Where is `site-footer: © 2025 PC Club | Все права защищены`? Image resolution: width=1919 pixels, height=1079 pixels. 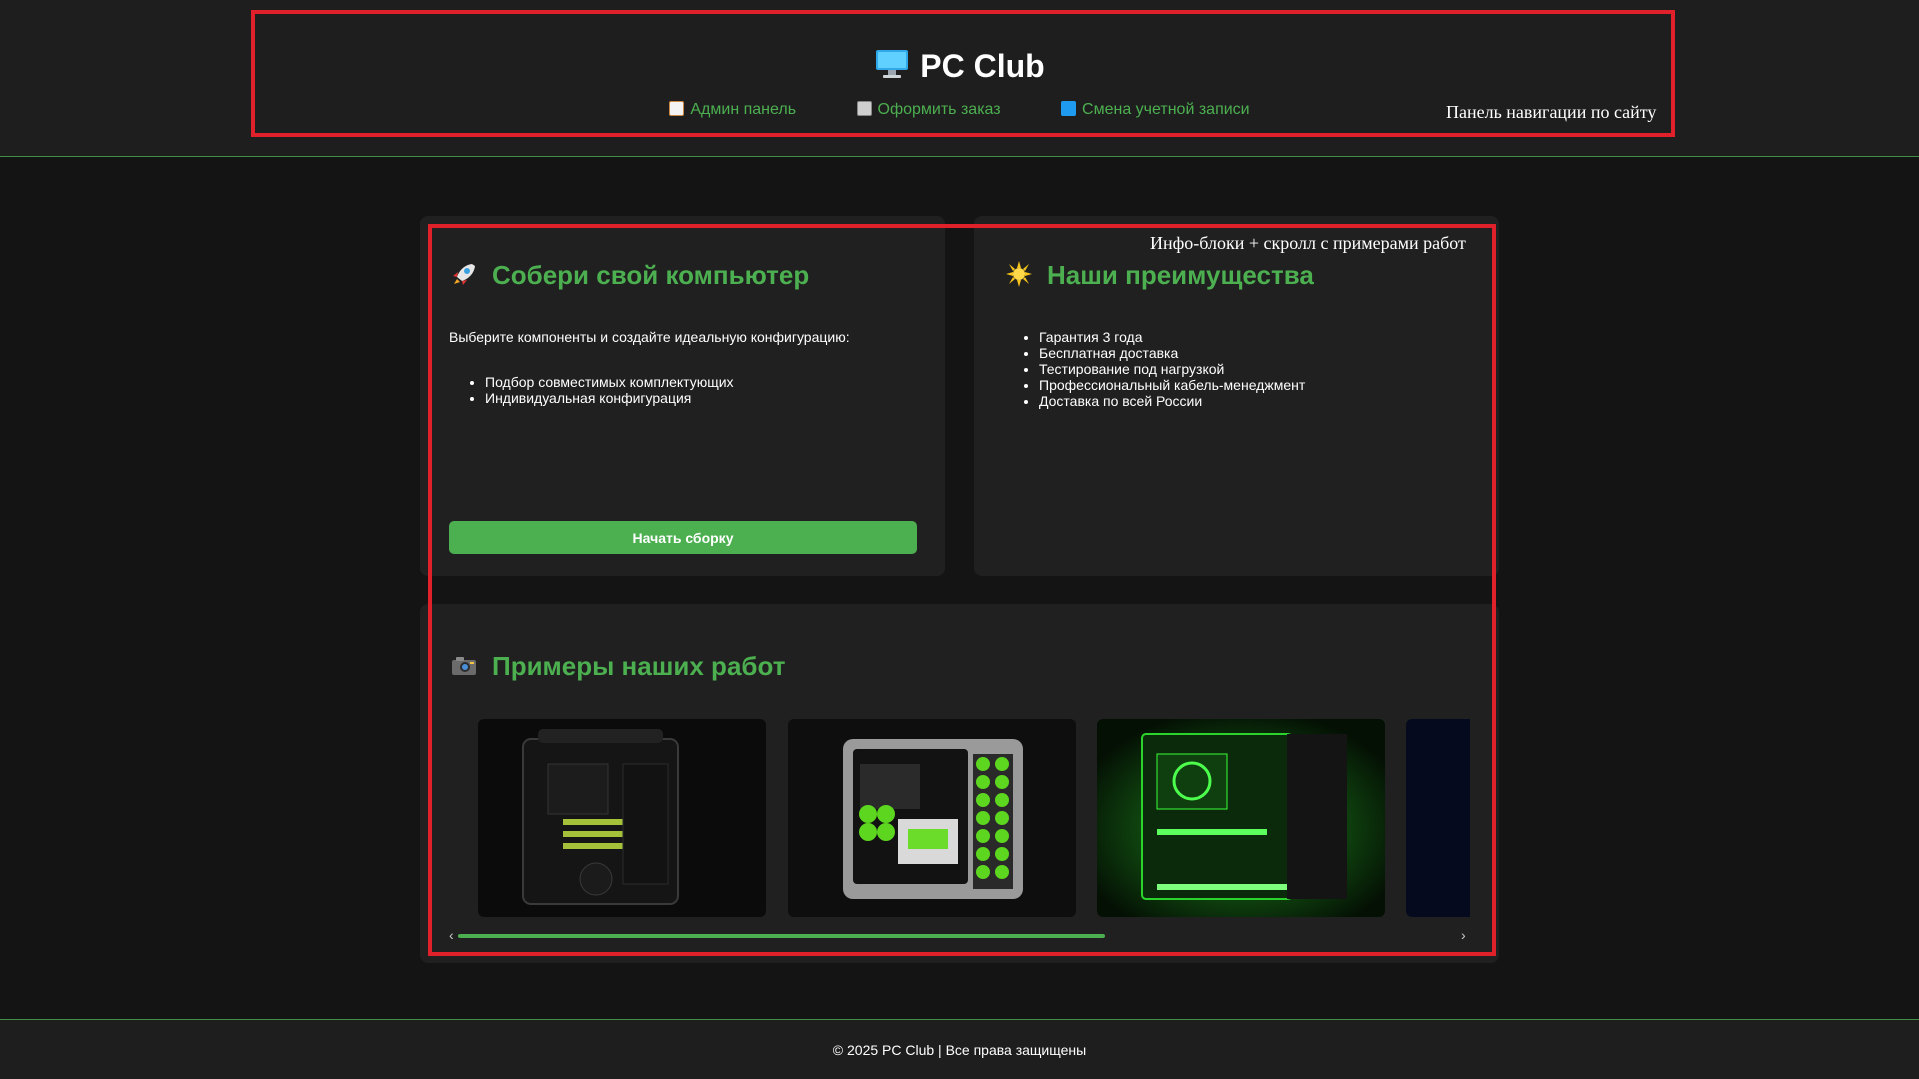 site-footer: © 2025 PC Club | Все права защищены is located at coordinates (959, 1049).